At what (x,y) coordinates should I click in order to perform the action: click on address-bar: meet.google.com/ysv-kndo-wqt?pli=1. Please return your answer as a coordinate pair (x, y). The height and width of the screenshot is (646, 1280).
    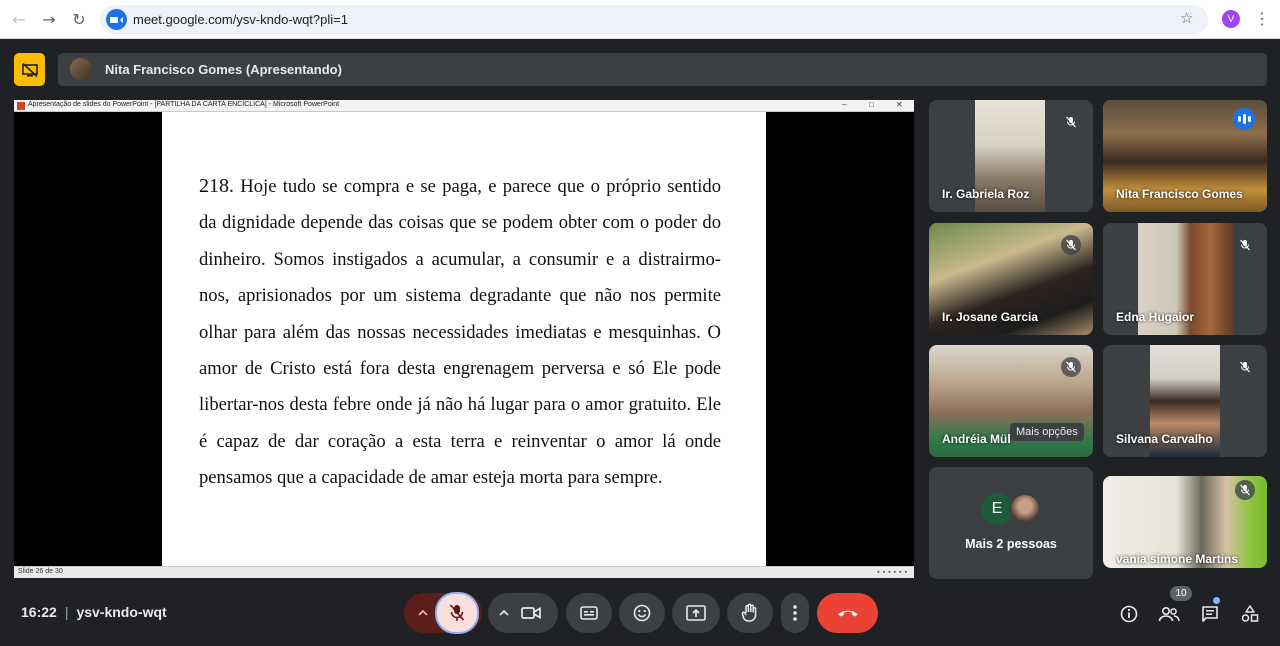
    Looking at the image, I should click on (654, 19).